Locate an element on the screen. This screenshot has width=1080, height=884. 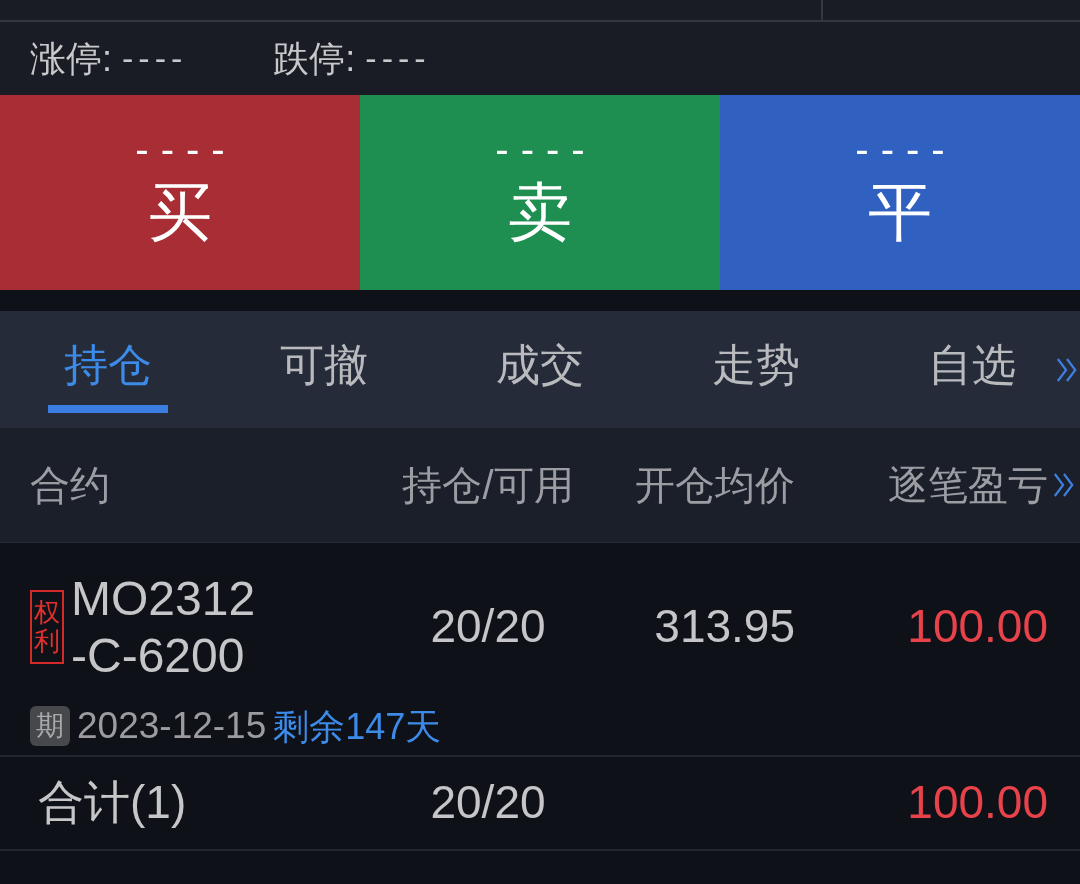
sell-button: ---- 卖 is located at coordinates (540, 192).